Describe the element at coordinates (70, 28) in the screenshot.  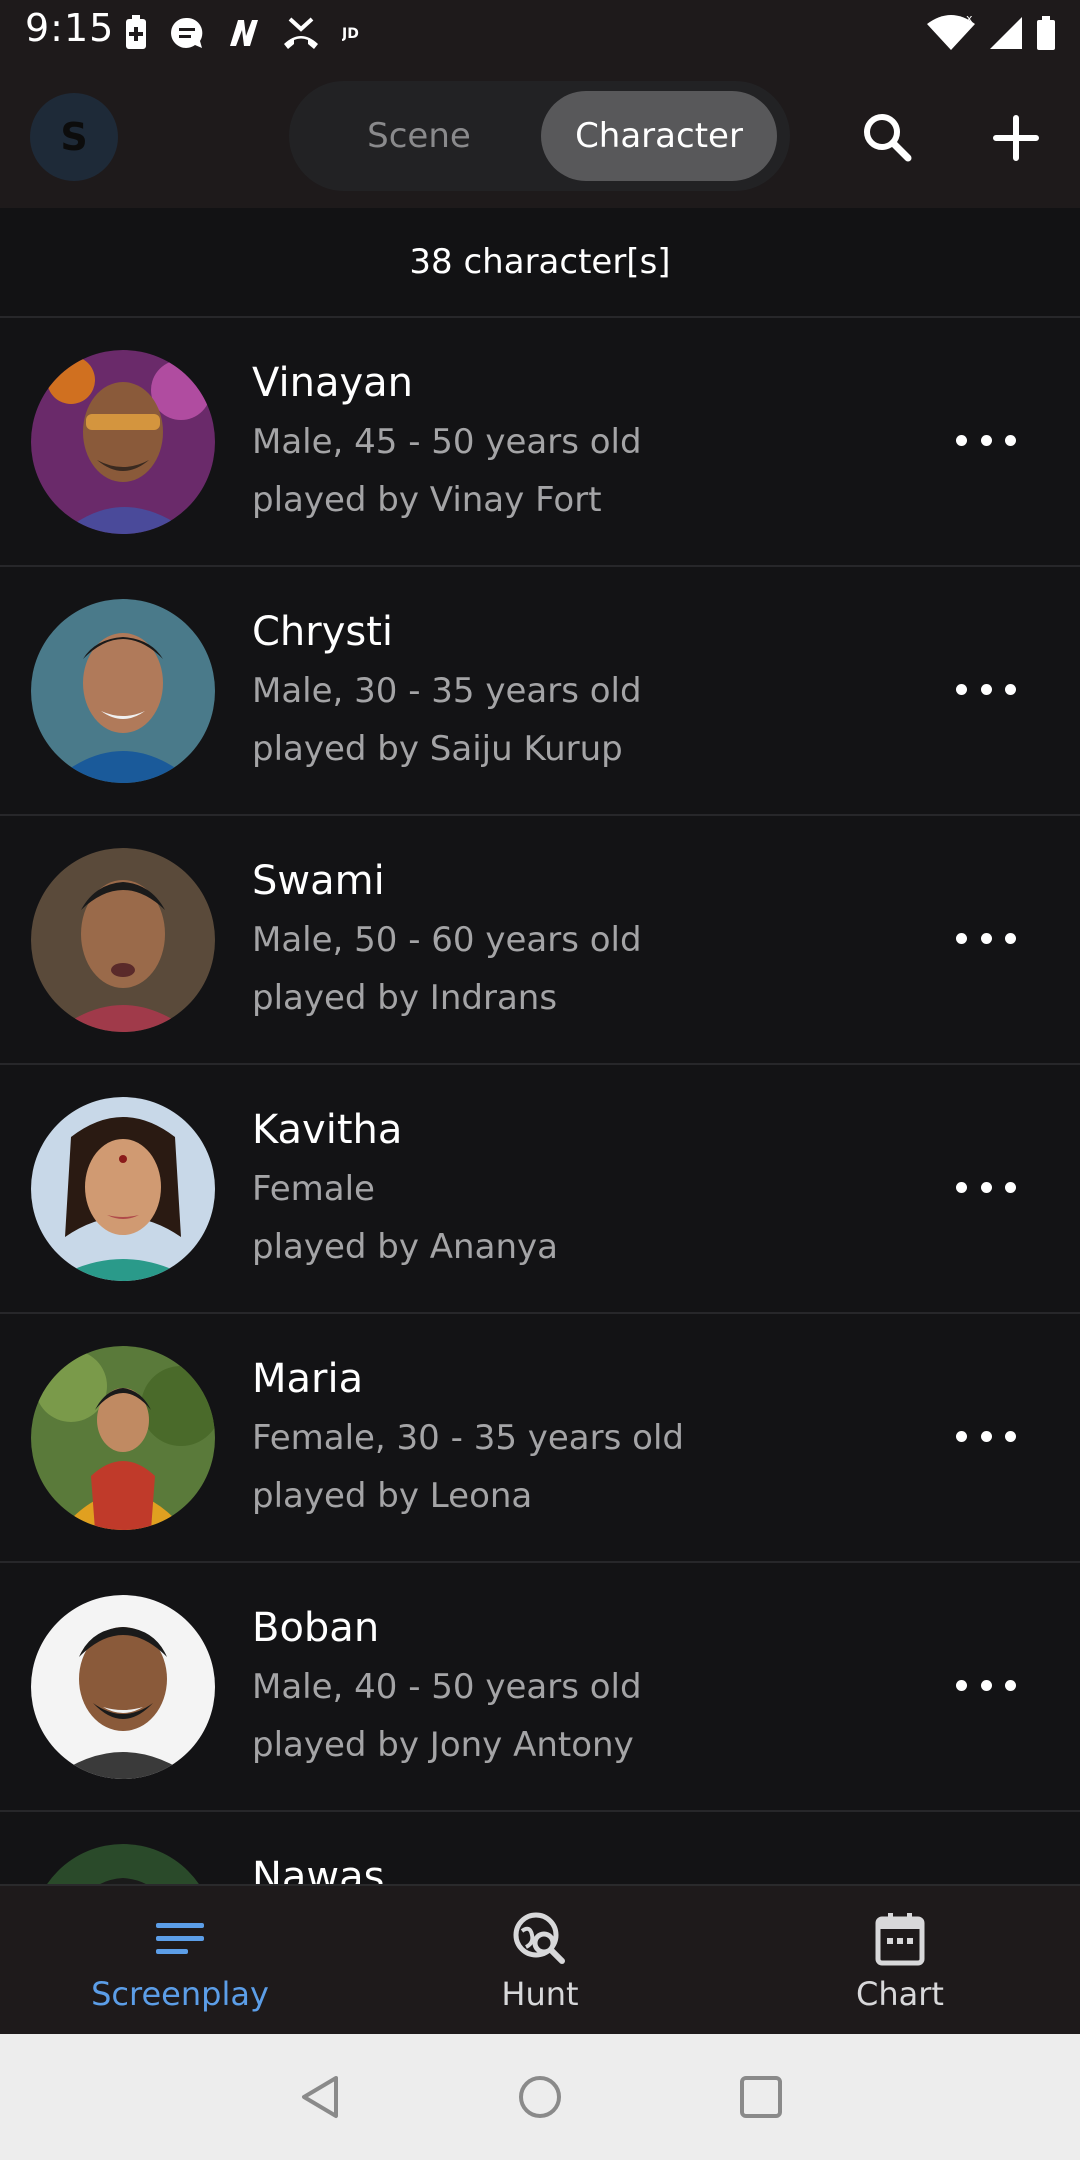
I see `status-time: 9:15` at that location.